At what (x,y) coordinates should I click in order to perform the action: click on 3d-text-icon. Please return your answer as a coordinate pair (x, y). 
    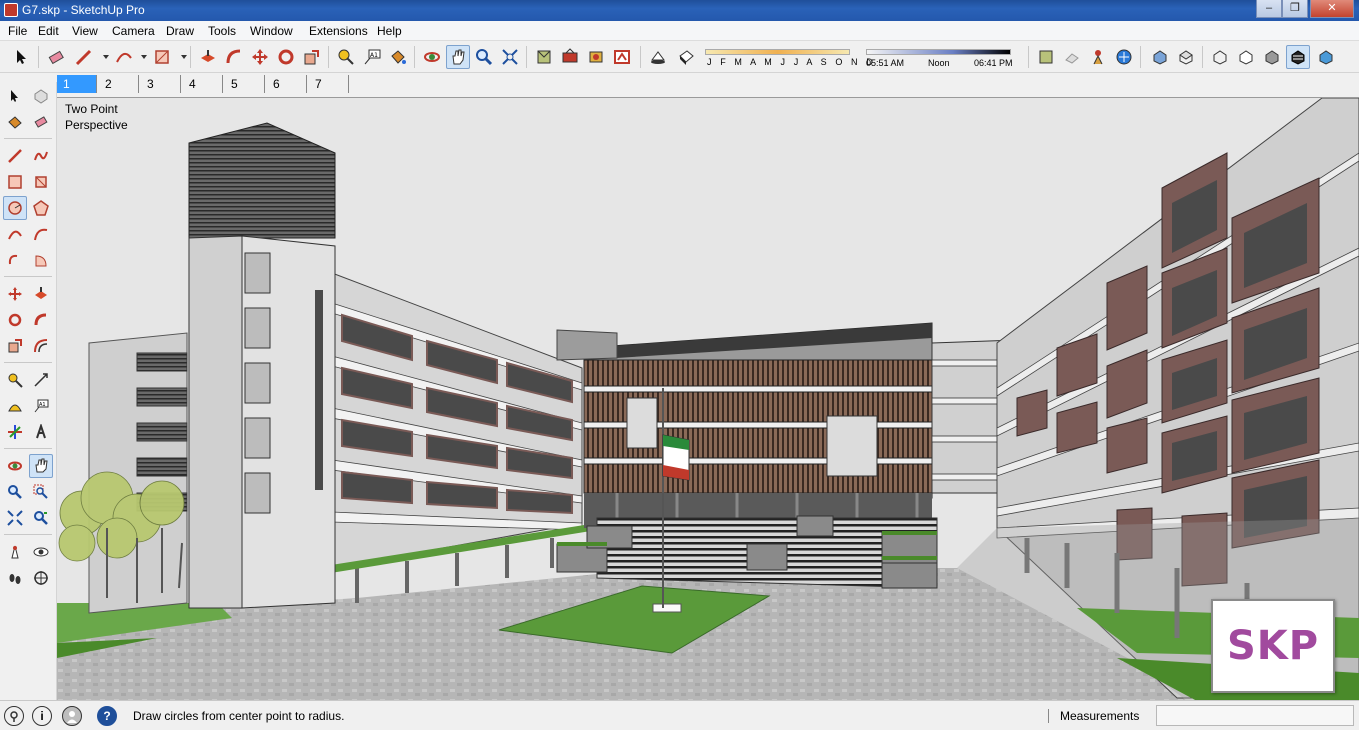
    Looking at the image, I should click on (41, 432).